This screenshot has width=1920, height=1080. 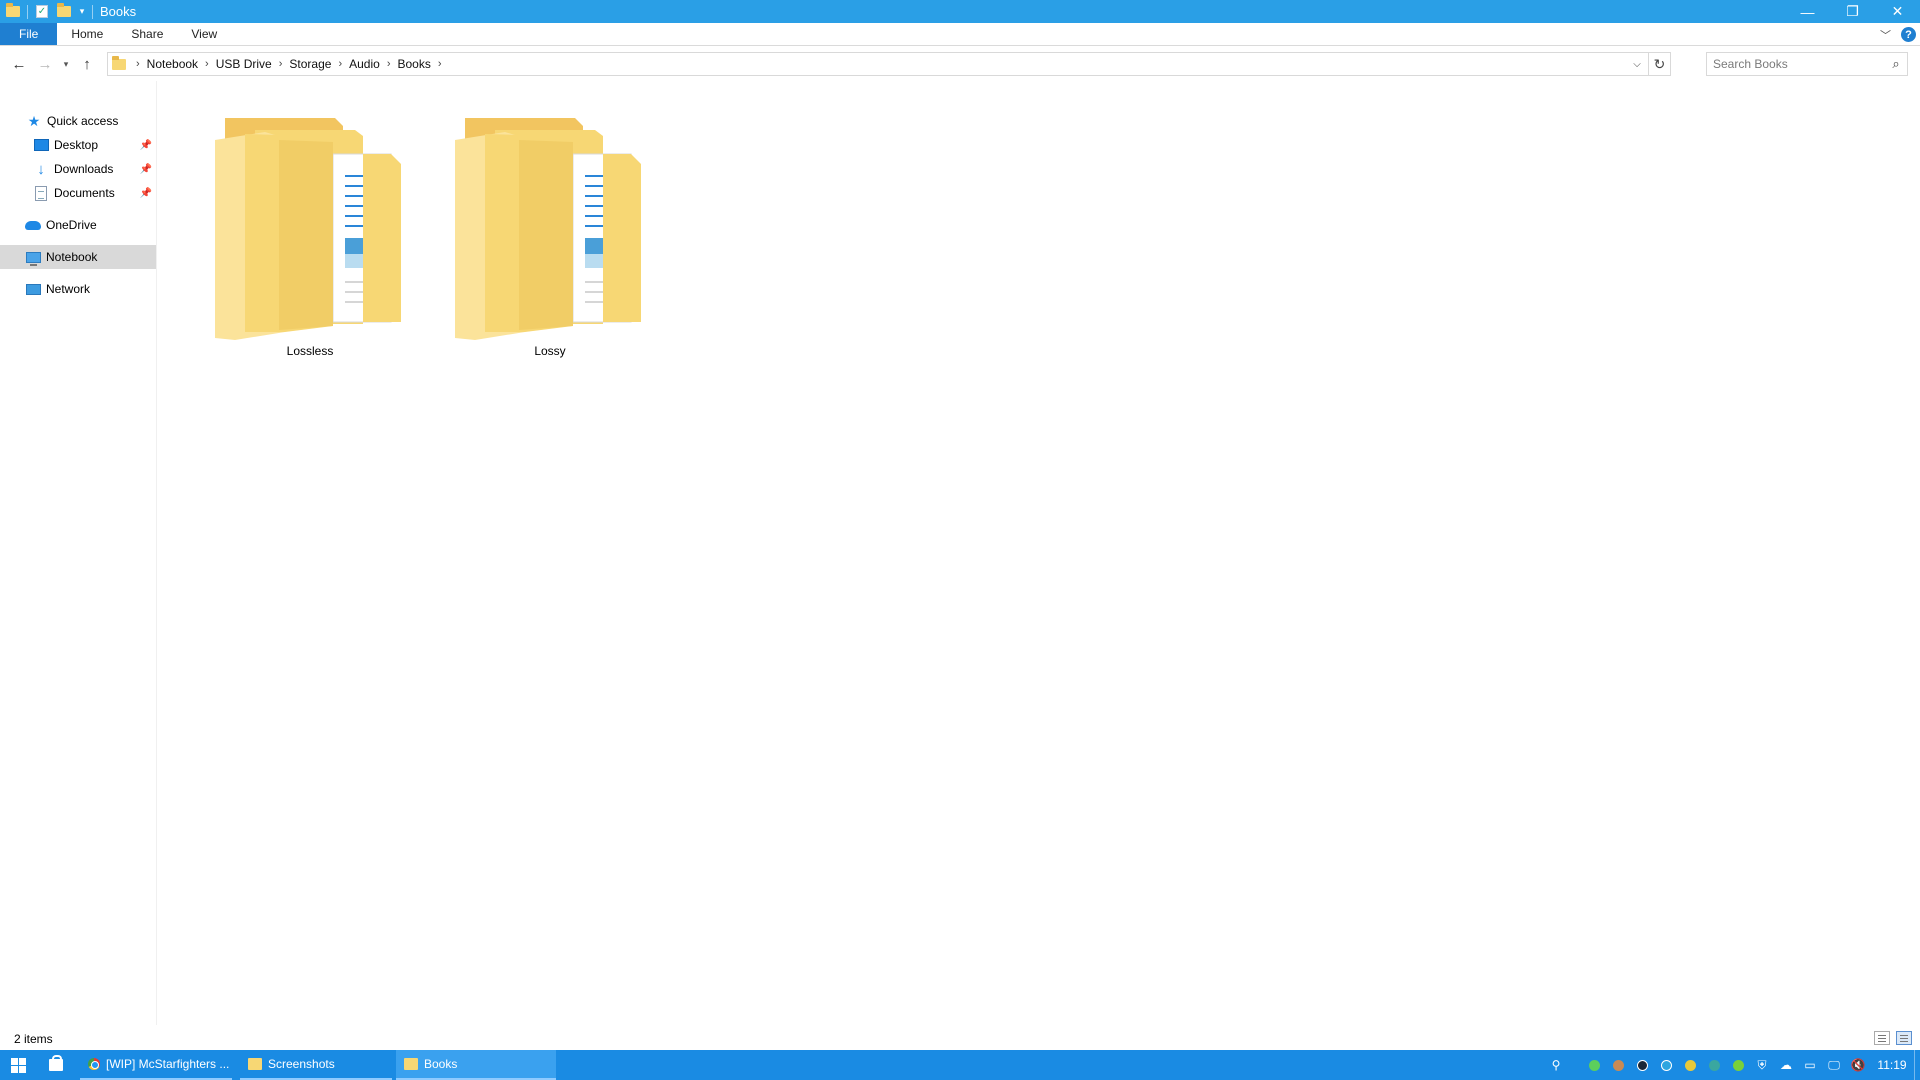 I want to click on download-icon: ↓, so click(x=41, y=169).